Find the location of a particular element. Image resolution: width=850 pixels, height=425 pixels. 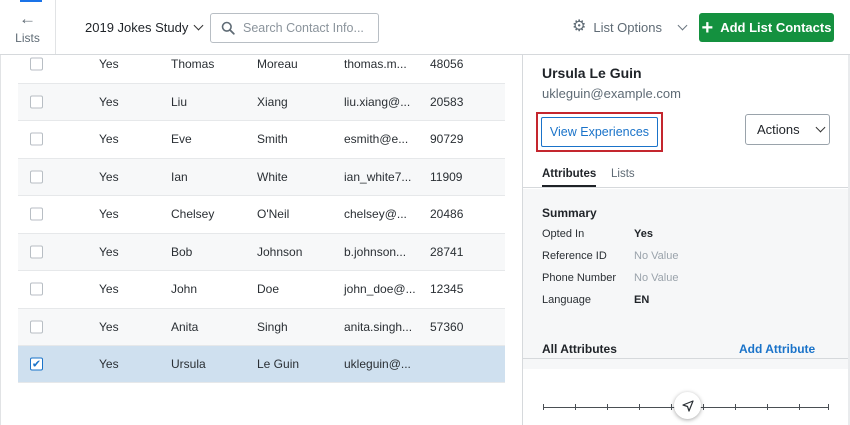

all-attributes-title: All Attributes is located at coordinates (579, 349).